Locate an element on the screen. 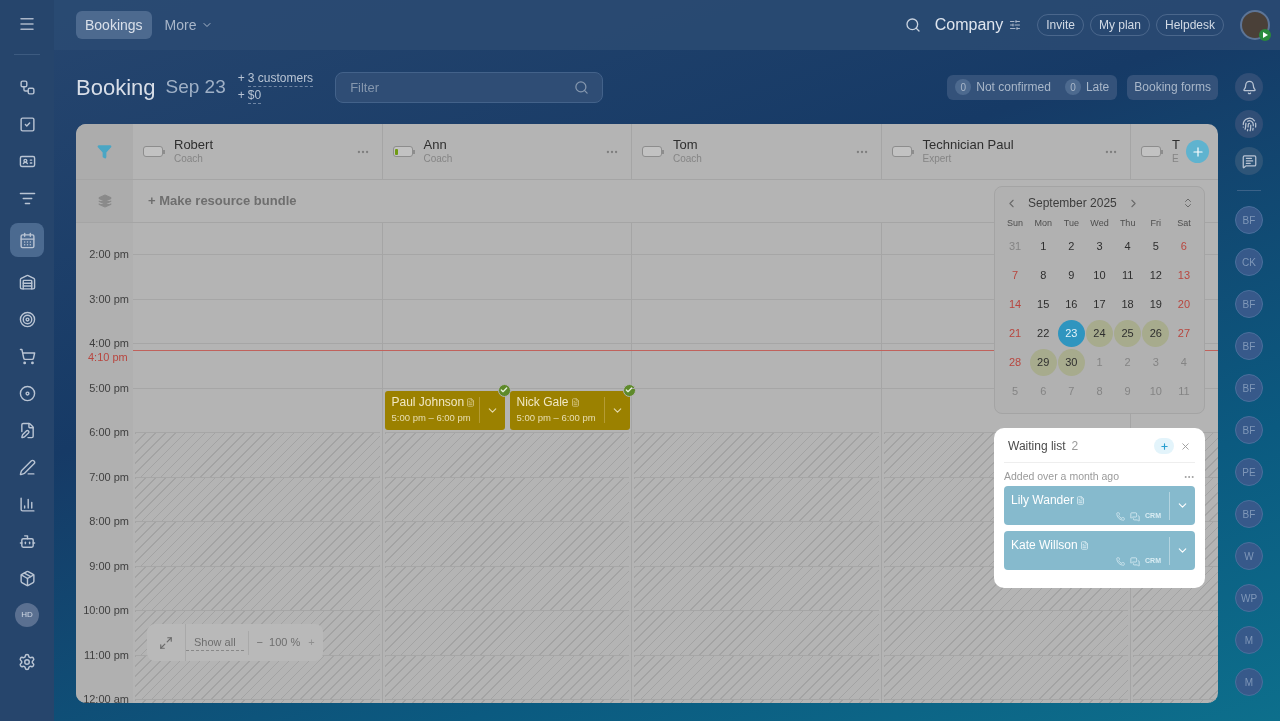 The width and height of the screenshot is (1280, 721). contact-avatar: CK is located at coordinates (1249, 262).